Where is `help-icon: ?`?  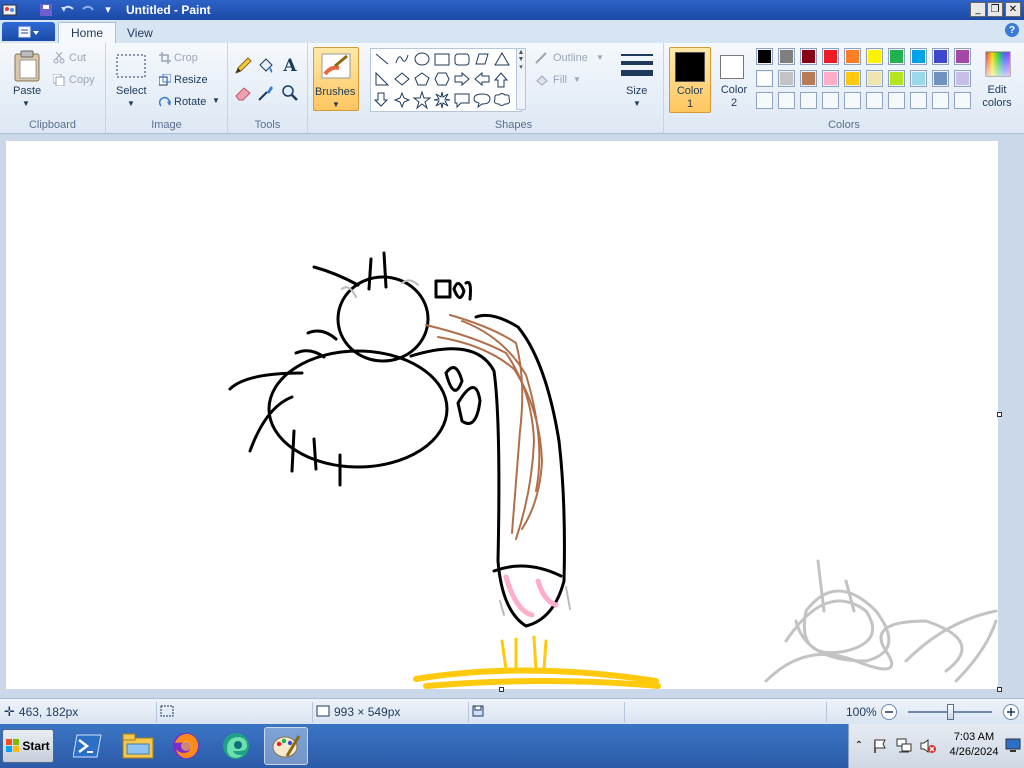 help-icon: ? is located at coordinates (1012, 30).